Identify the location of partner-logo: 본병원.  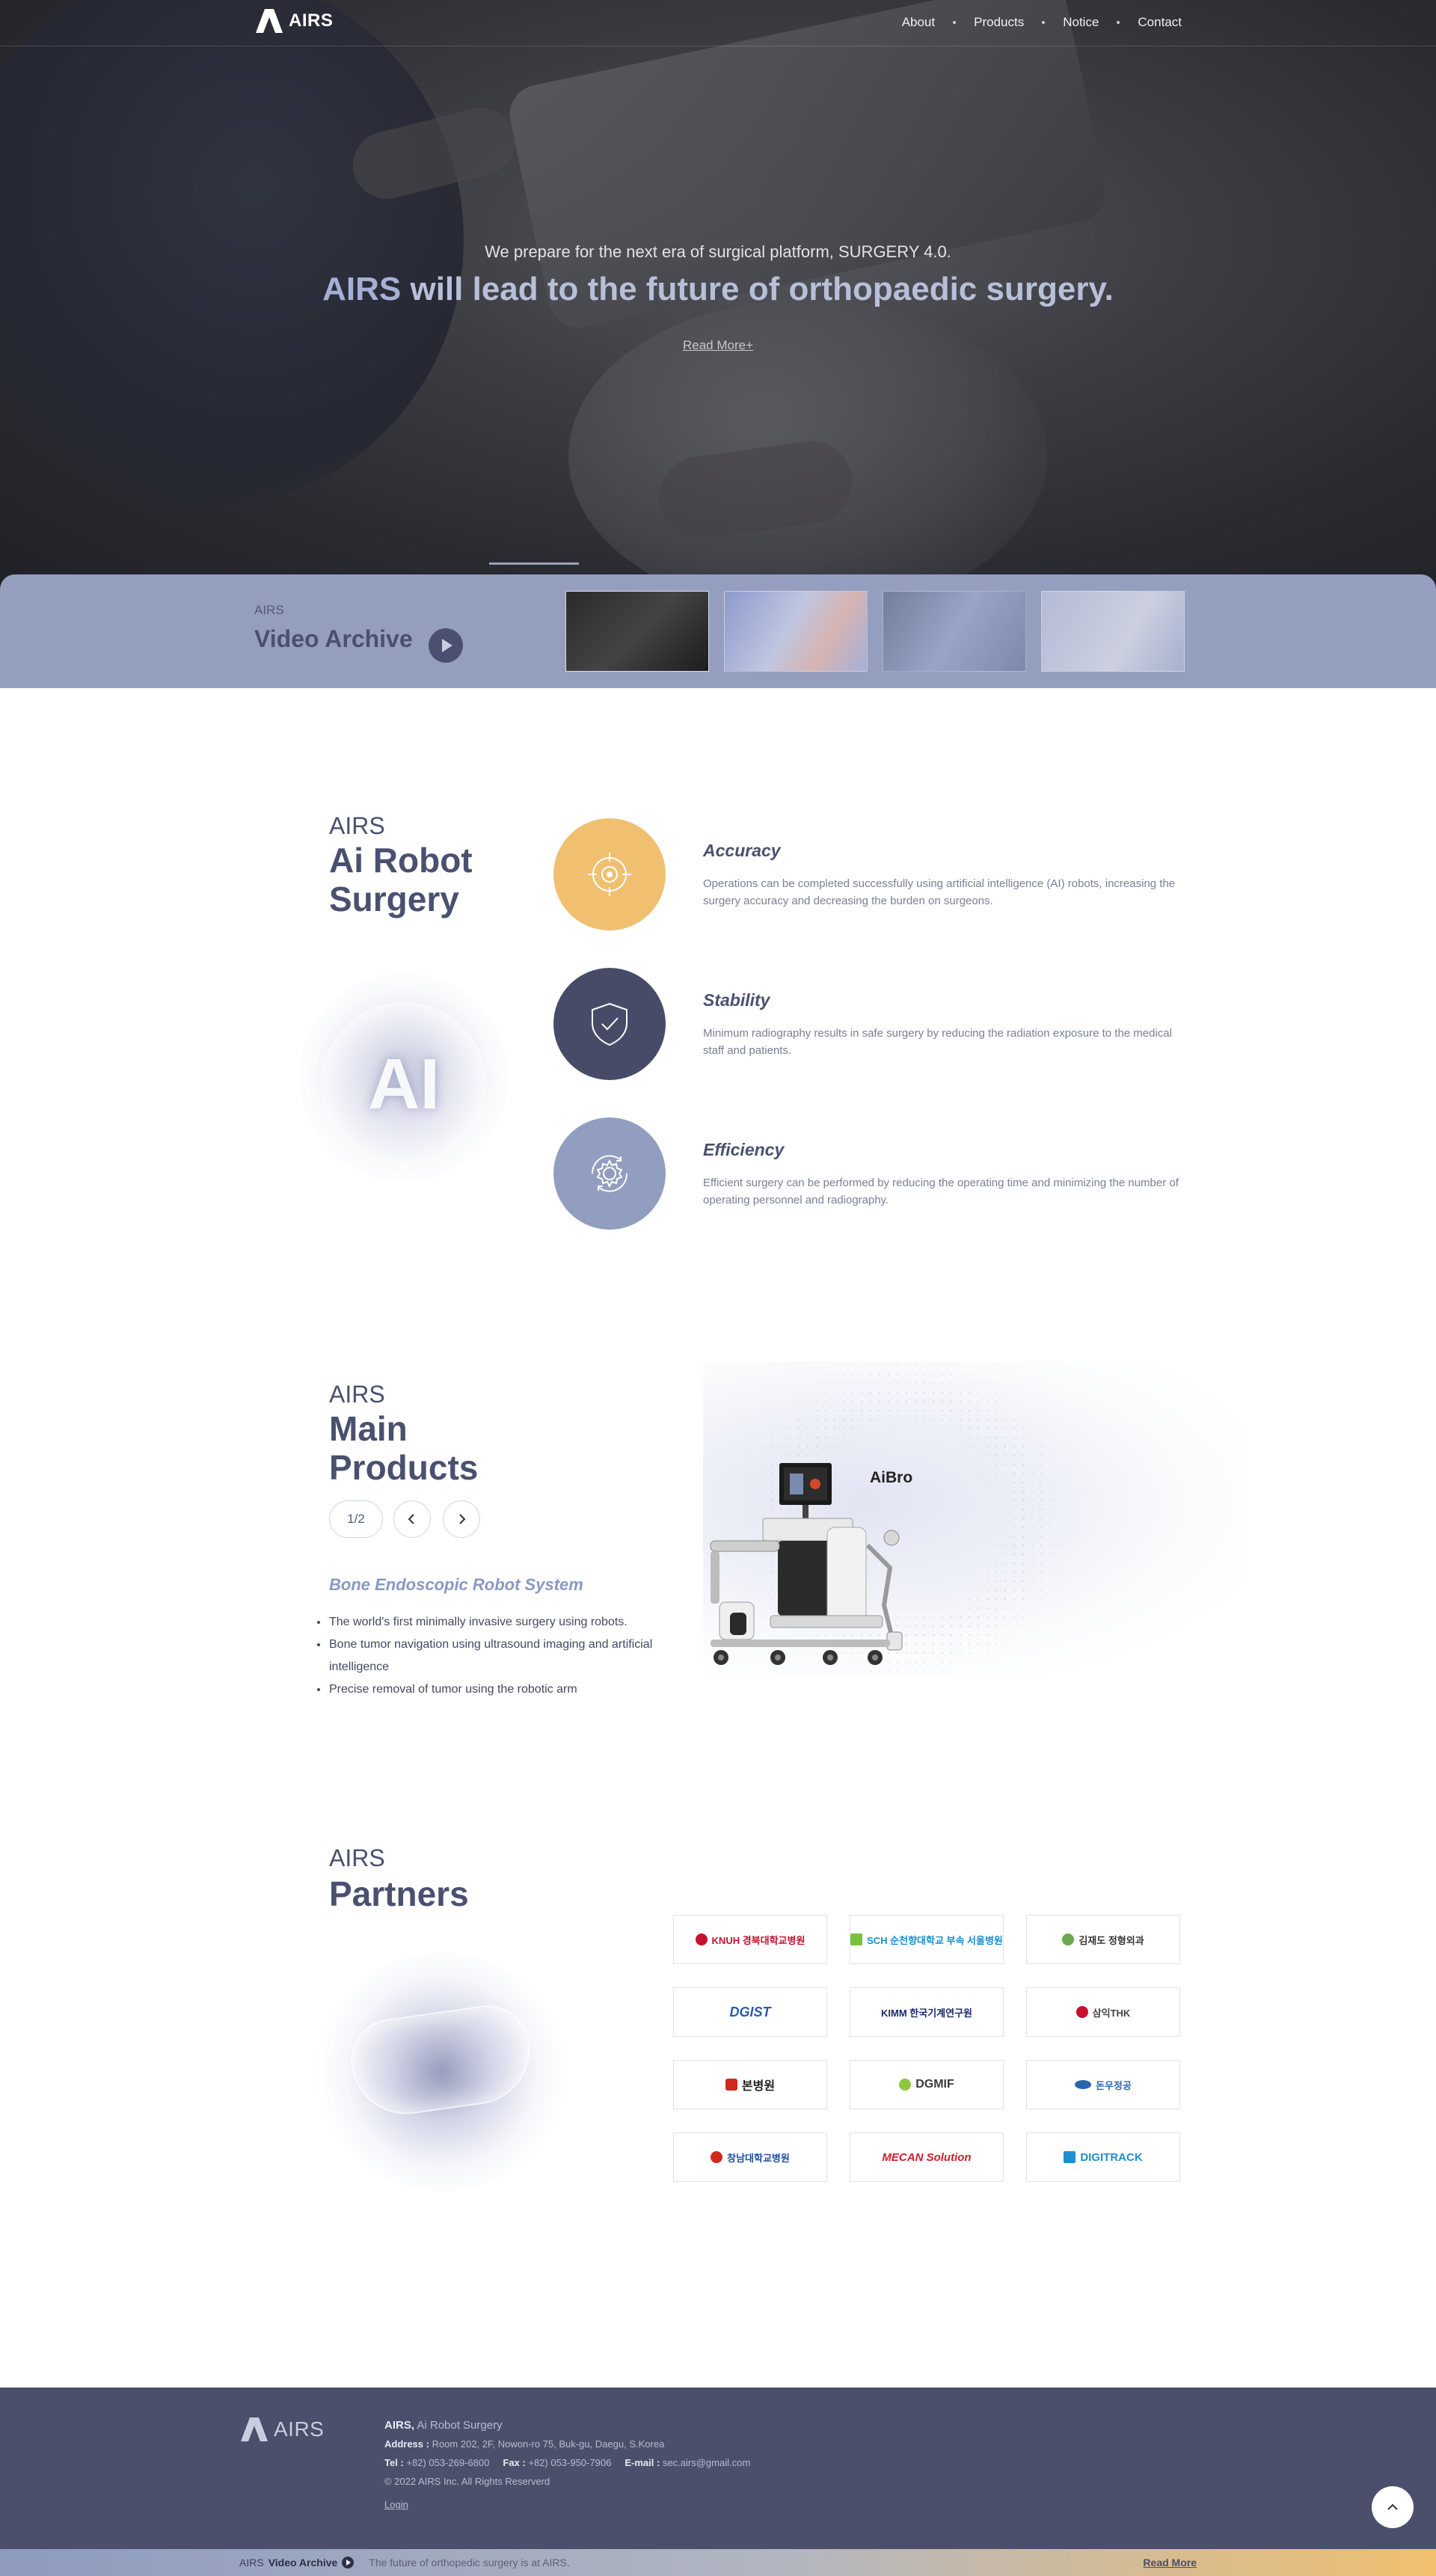
(750, 2084).